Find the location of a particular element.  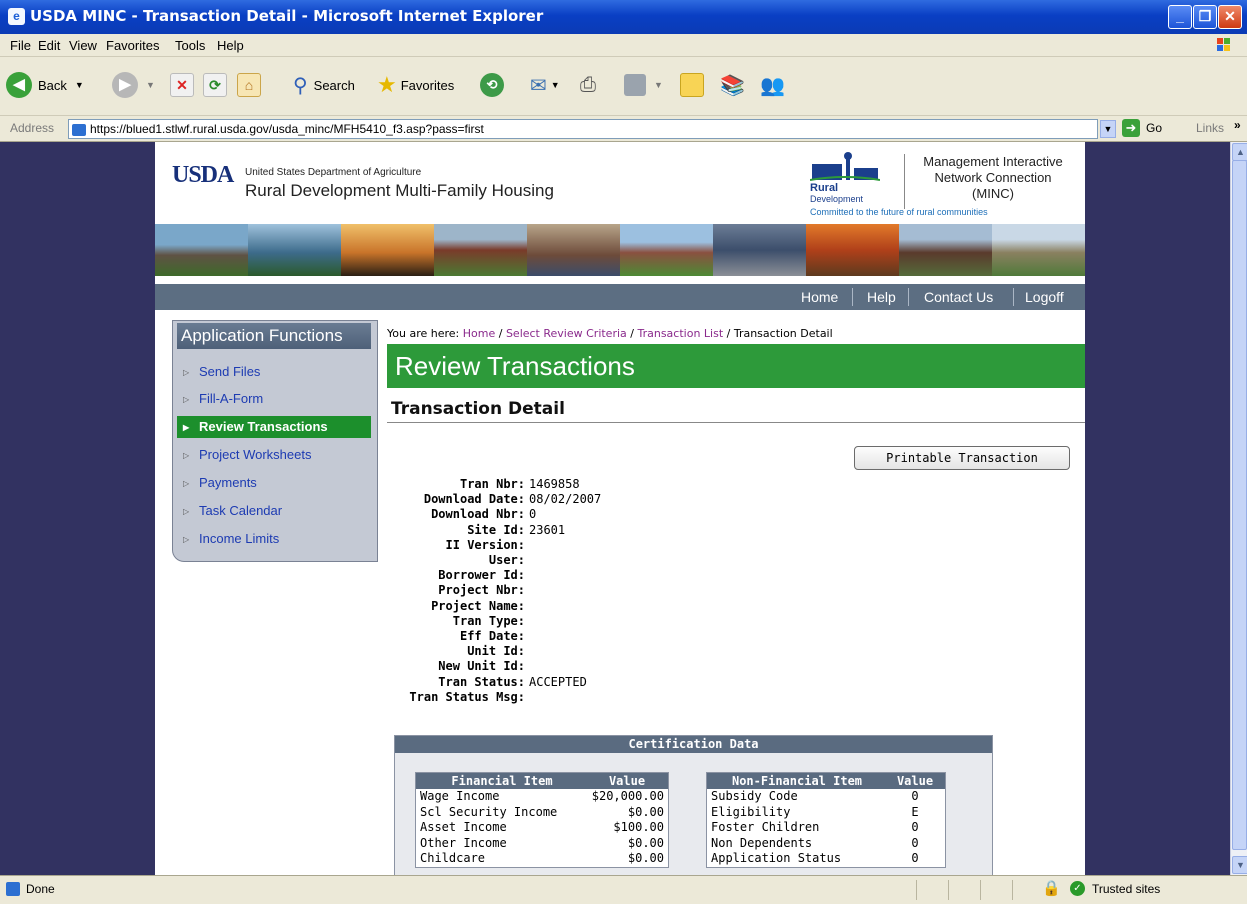

history-icon: ⟲ is located at coordinates (492, 85).